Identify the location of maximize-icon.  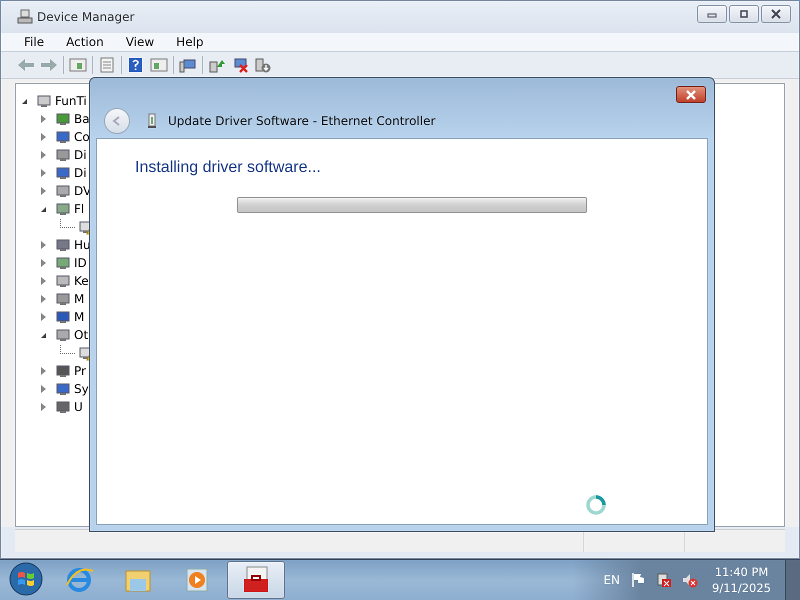
(744, 14).